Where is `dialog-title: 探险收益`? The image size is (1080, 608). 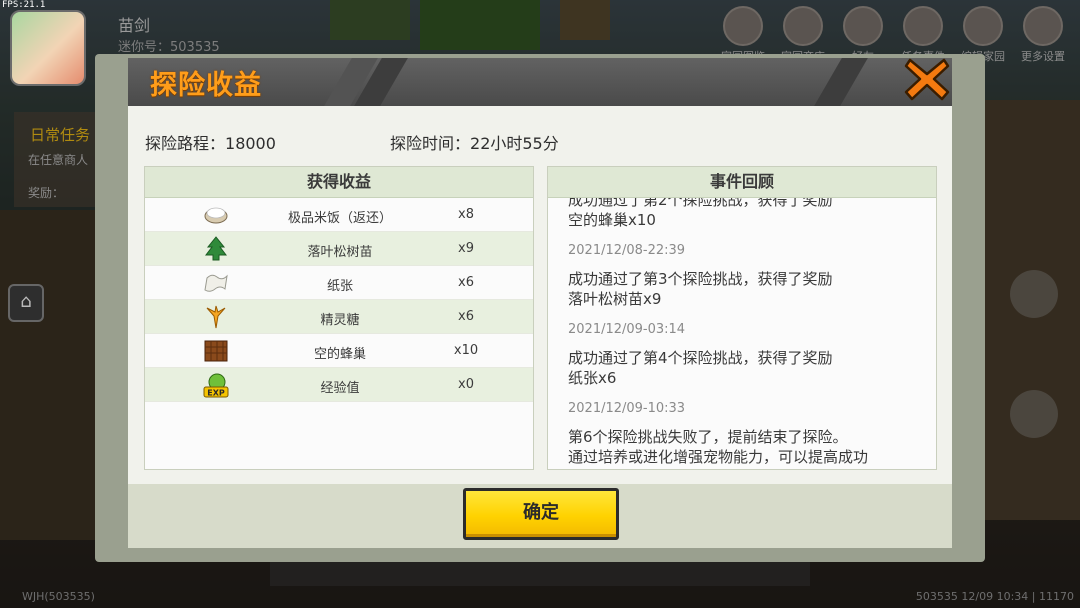
dialog-title: 探险收益 is located at coordinates (206, 85).